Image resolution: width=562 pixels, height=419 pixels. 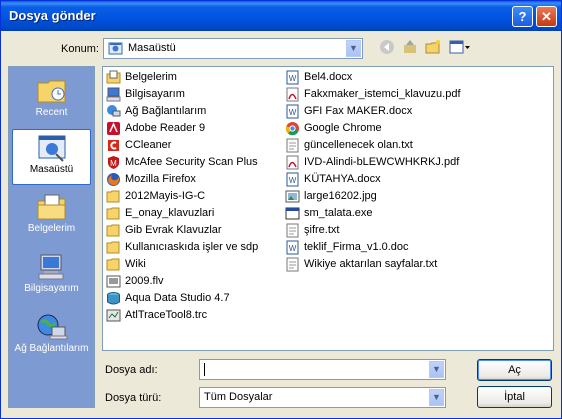 I want to click on place-my-documents: Belgelerim, so click(x=51, y=217).